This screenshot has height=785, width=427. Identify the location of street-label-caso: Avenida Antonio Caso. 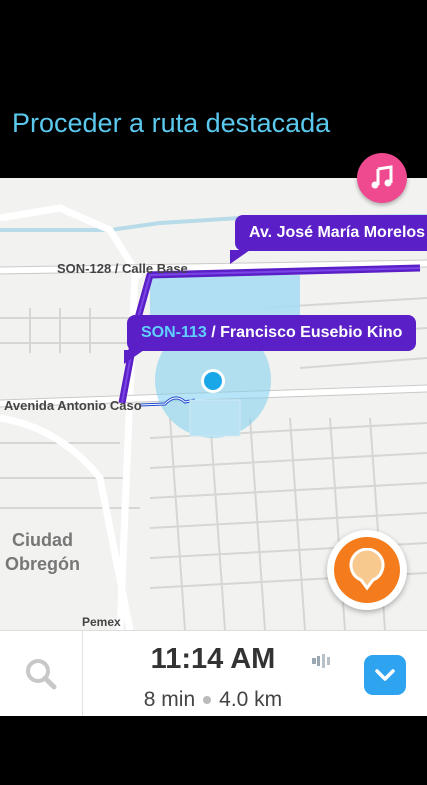
(73, 405).